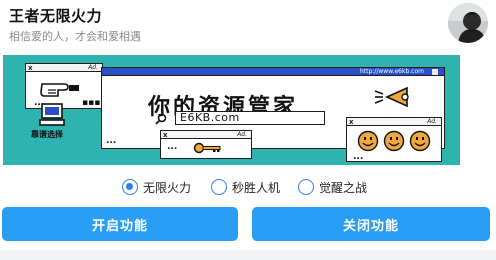 The image size is (496, 260). What do you see at coordinates (207, 148) in the screenshot?
I see `key-icon` at bounding box center [207, 148].